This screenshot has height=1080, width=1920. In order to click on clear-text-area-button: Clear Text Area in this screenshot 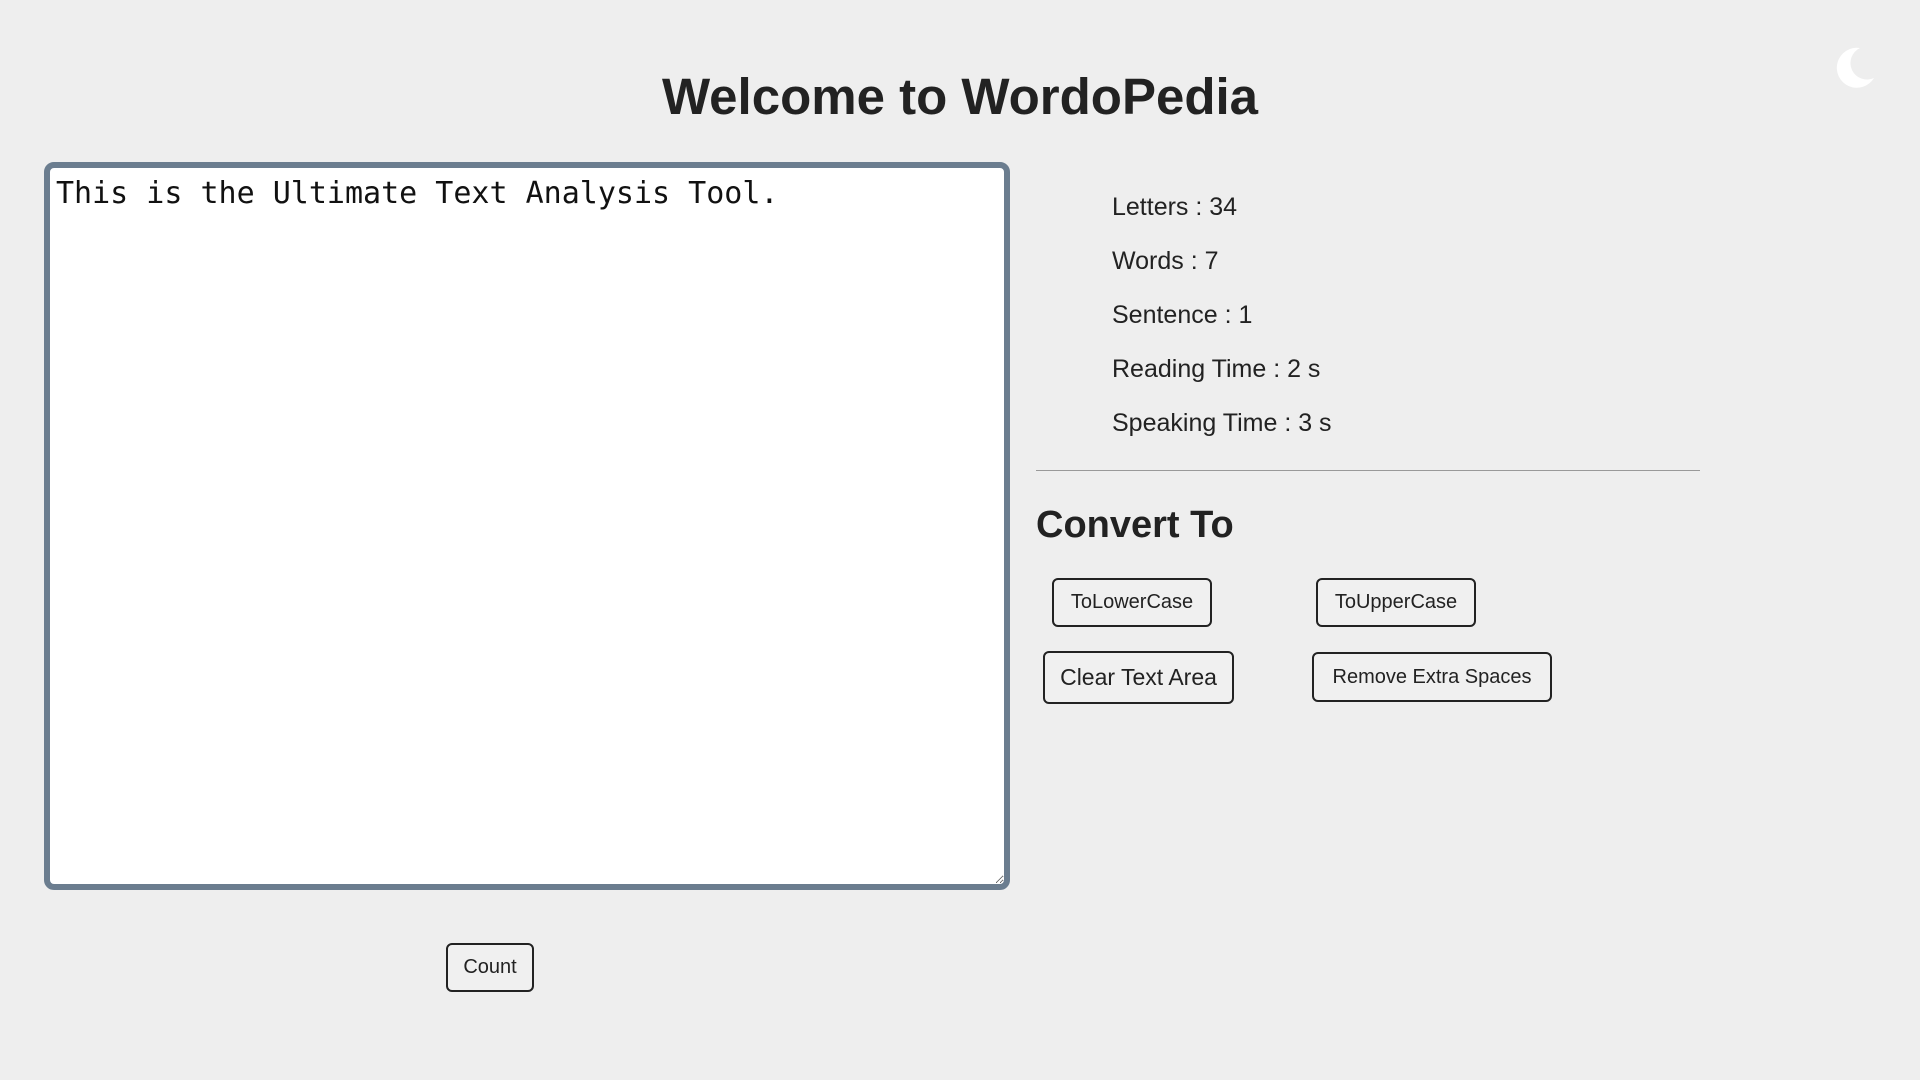, I will do `click(1138, 677)`.